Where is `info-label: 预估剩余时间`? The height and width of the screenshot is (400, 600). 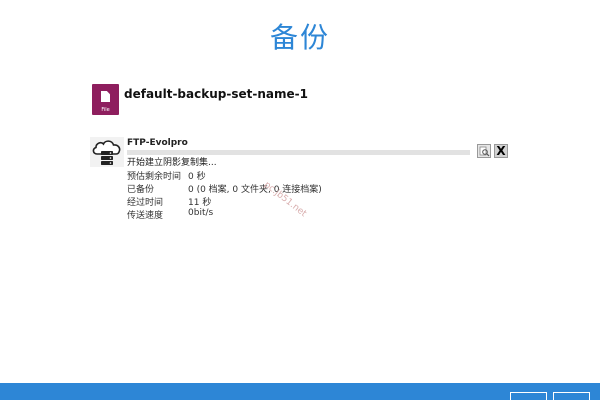 info-label: 预估剩余时间 is located at coordinates (154, 177).